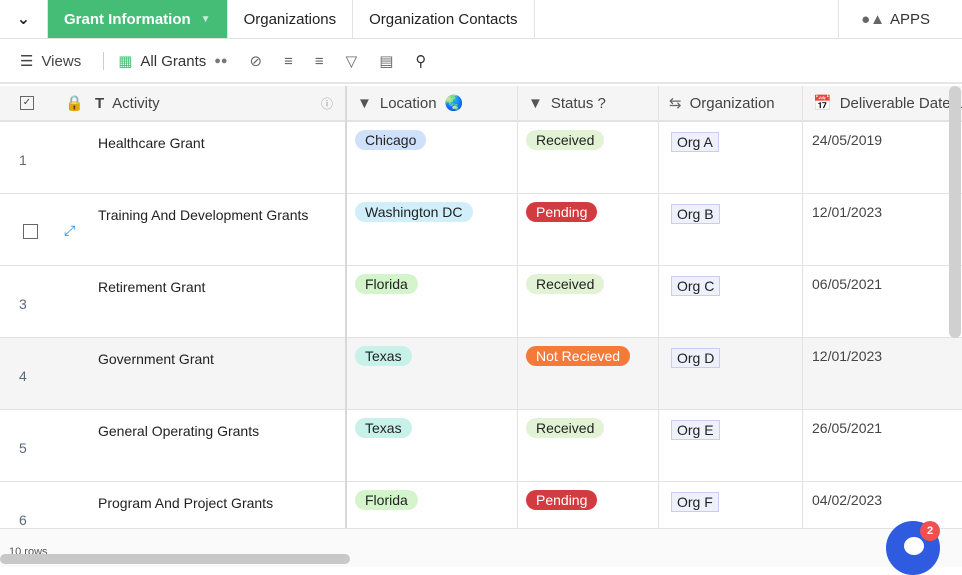  Describe the element at coordinates (346, 326) in the screenshot. I see `frozen-column-divider` at that location.